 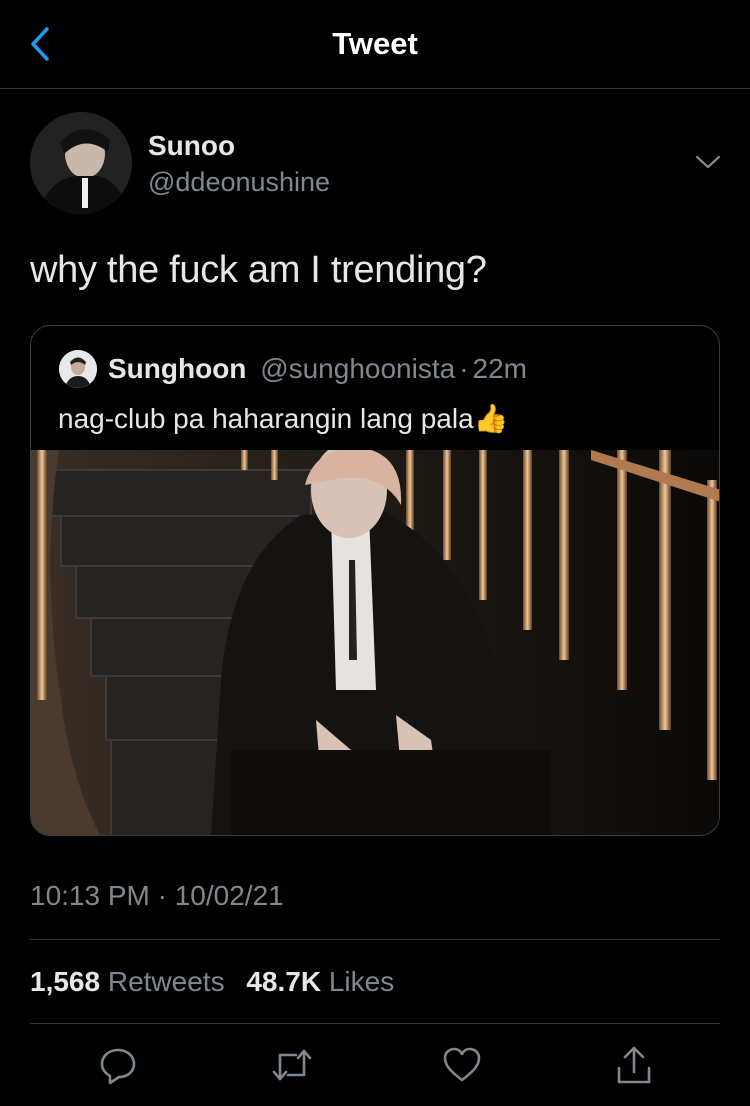 I want to click on retweet-icon, so click(x=292, y=1065).